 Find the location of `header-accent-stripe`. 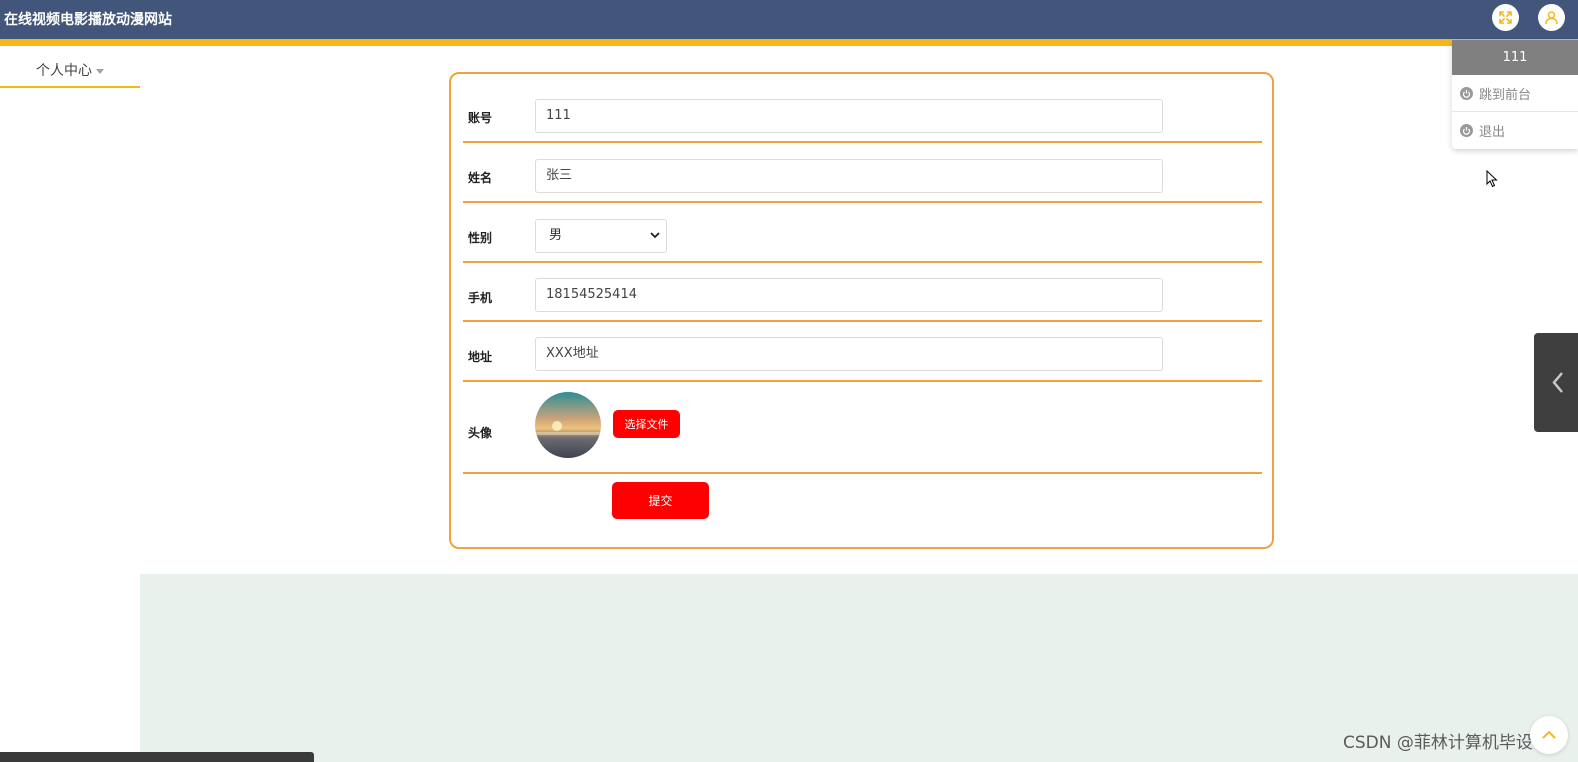

header-accent-stripe is located at coordinates (789, 42).